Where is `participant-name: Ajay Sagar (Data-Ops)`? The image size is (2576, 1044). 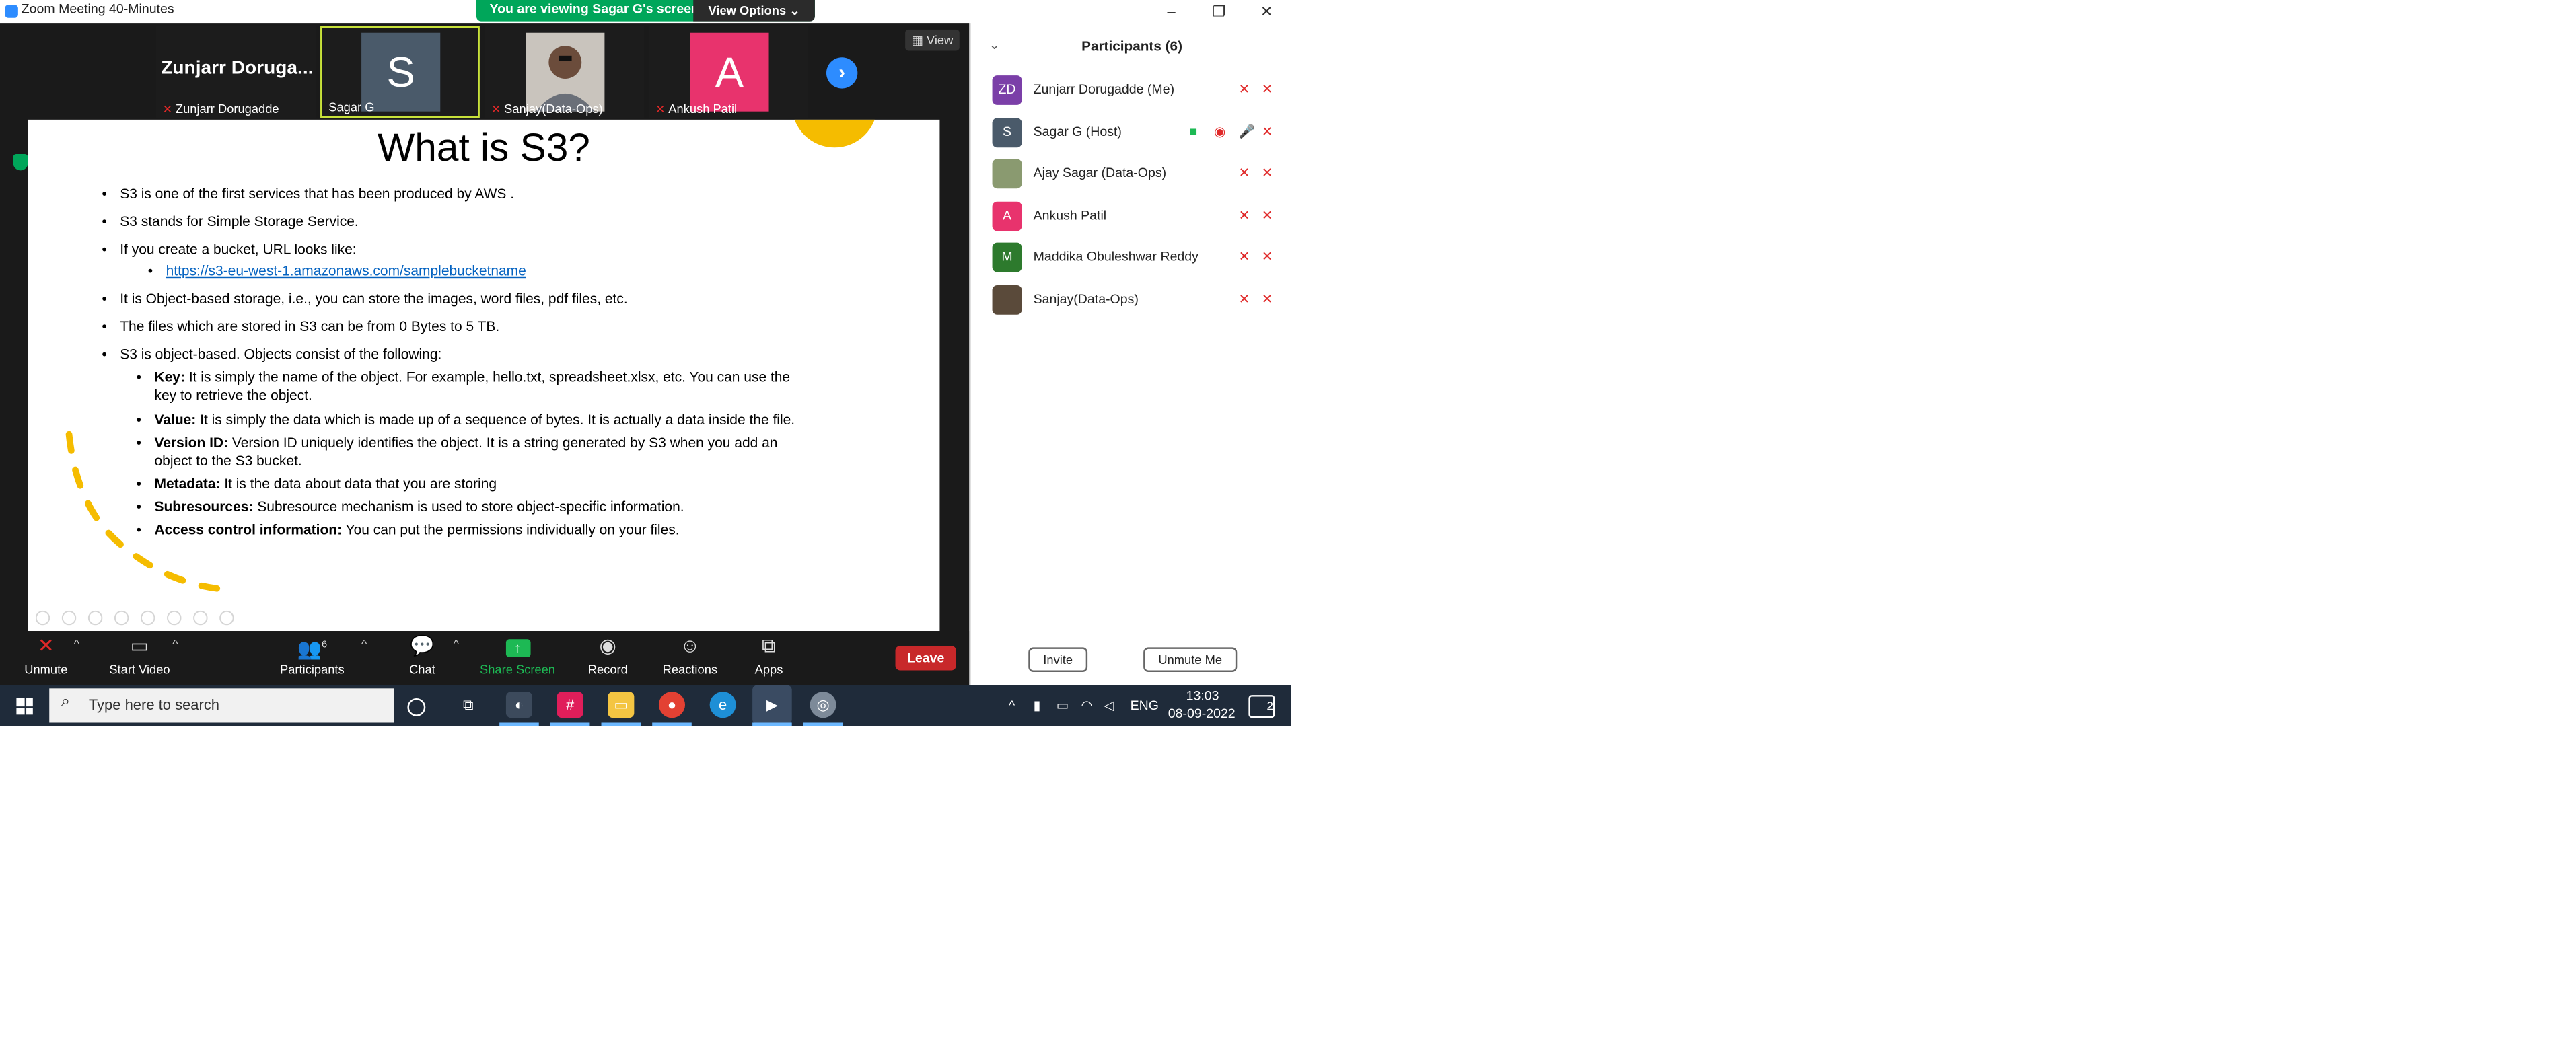 participant-name: Ajay Sagar (Data-Ops) is located at coordinates (1100, 173).